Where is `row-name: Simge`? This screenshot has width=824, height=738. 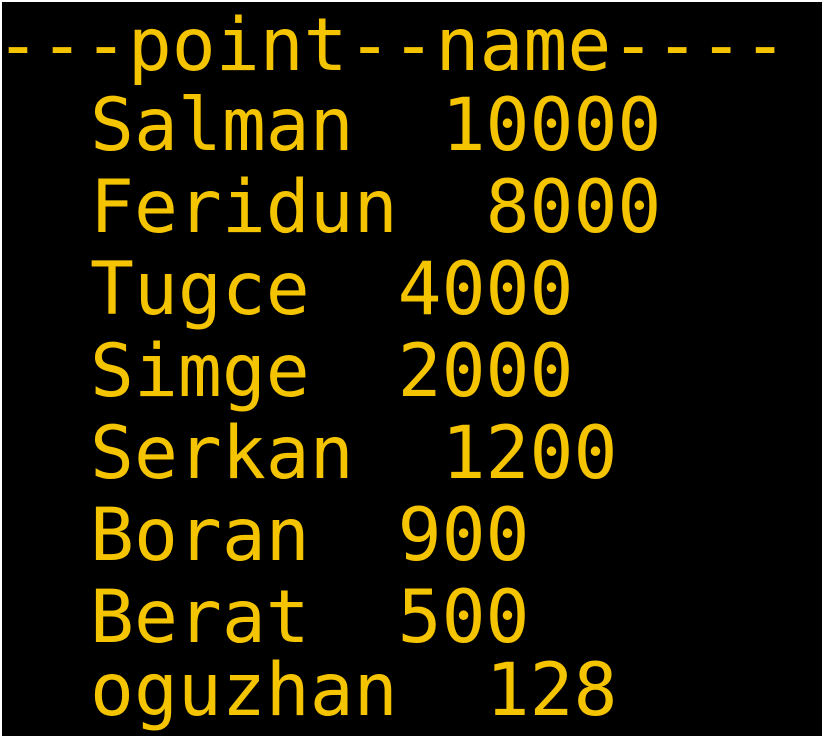 row-name: Simge is located at coordinates (200, 371).